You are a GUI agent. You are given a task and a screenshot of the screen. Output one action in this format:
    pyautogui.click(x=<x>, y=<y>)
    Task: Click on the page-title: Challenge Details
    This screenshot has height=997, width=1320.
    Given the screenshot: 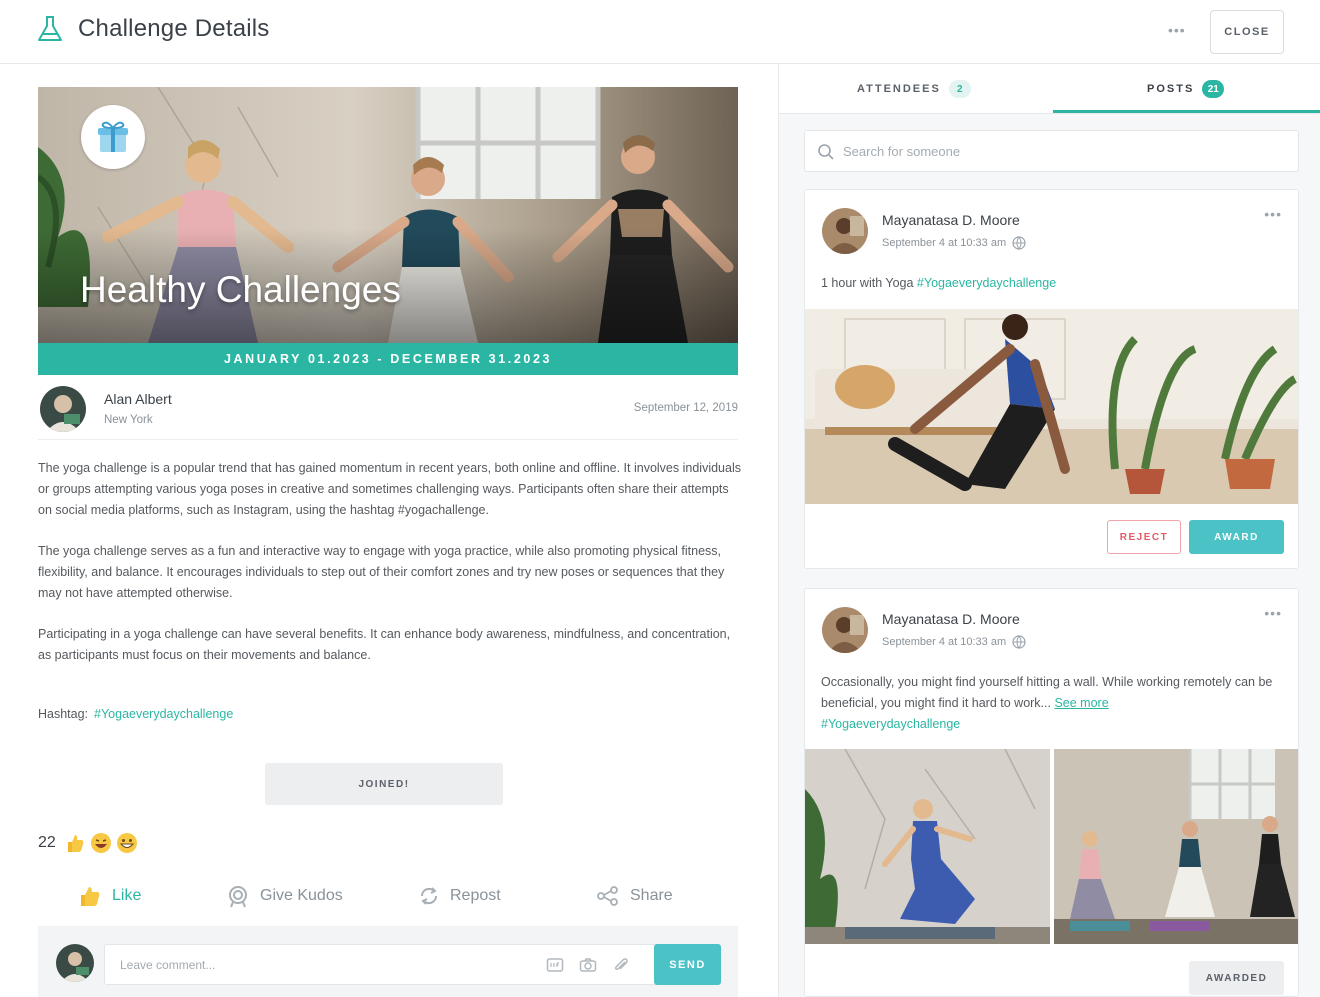 What is the action you would take?
    pyautogui.click(x=174, y=28)
    